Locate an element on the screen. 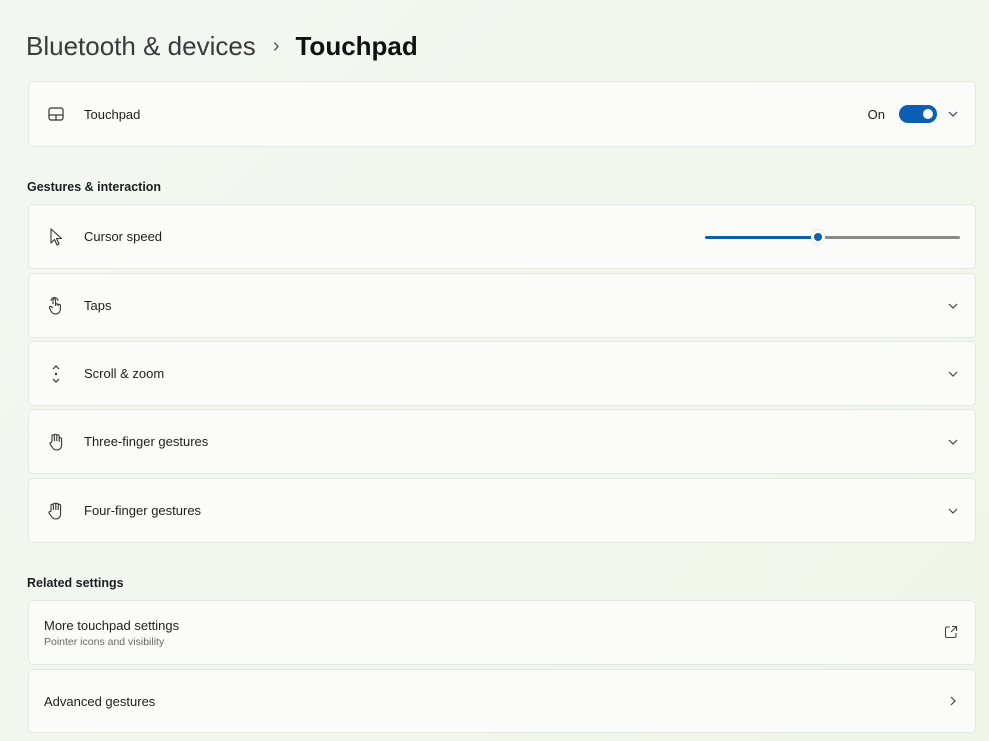 Image resolution: width=989 pixels, height=741 pixels. page-title: Touchpad is located at coordinates (356, 46).